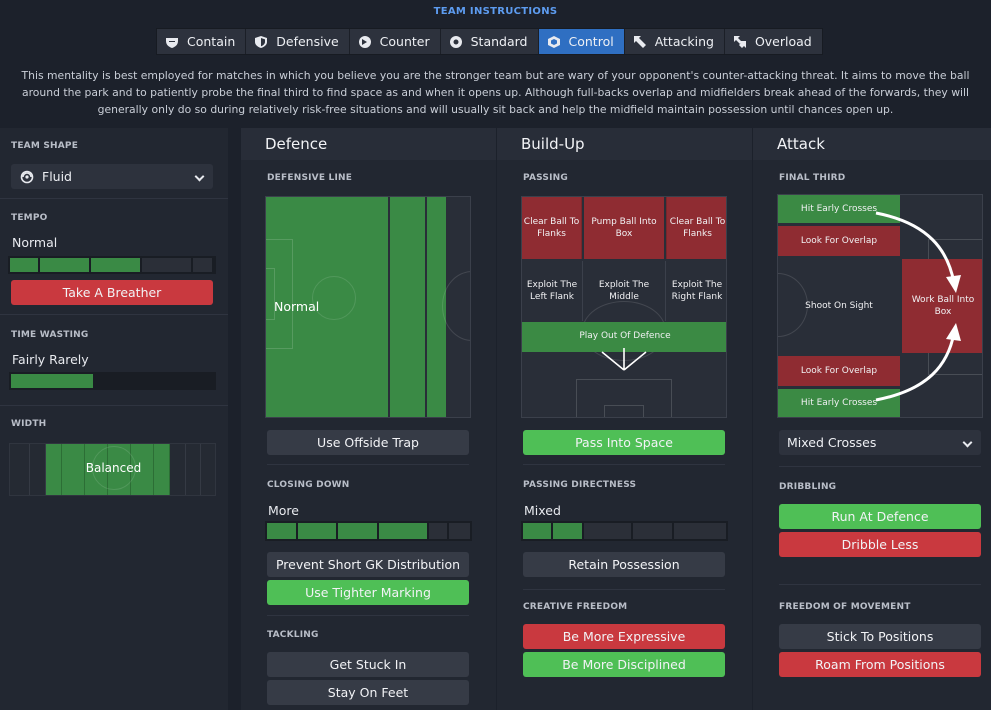 Image resolution: width=991 pixels, height=710 pixels. What do you see at coordinates (624, 442) in the screenshot?
I see `pass-into-space-button: Pass Into Space` at bounding box center [624, 442].